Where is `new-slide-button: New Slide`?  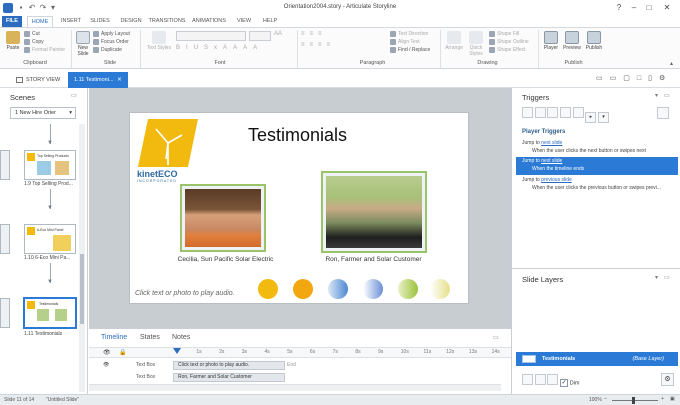 new-slide-button: New Slide is located at coordinates (83, 44).